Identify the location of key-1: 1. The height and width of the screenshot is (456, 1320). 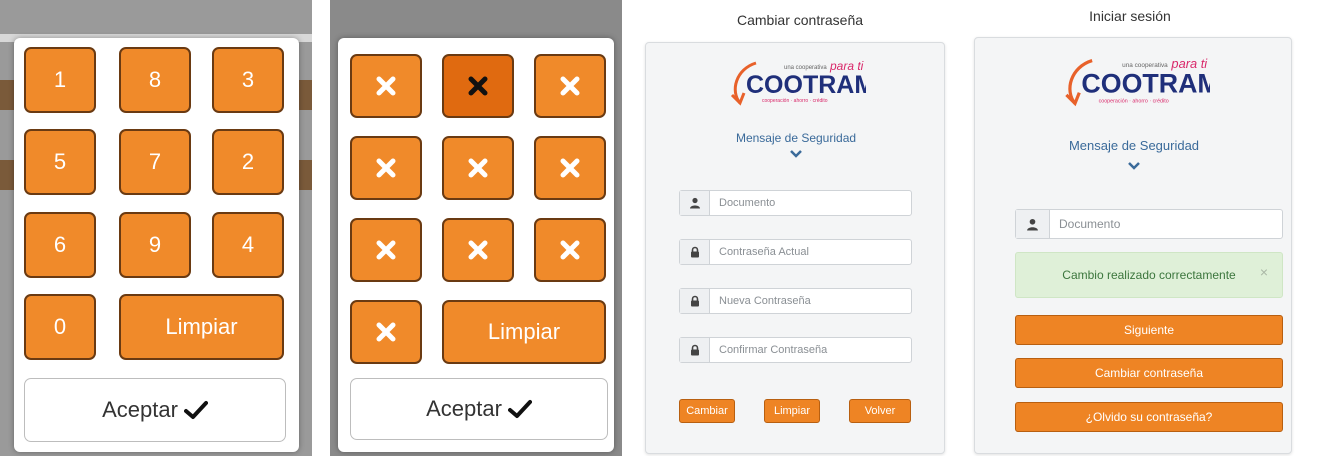
(60, 80).